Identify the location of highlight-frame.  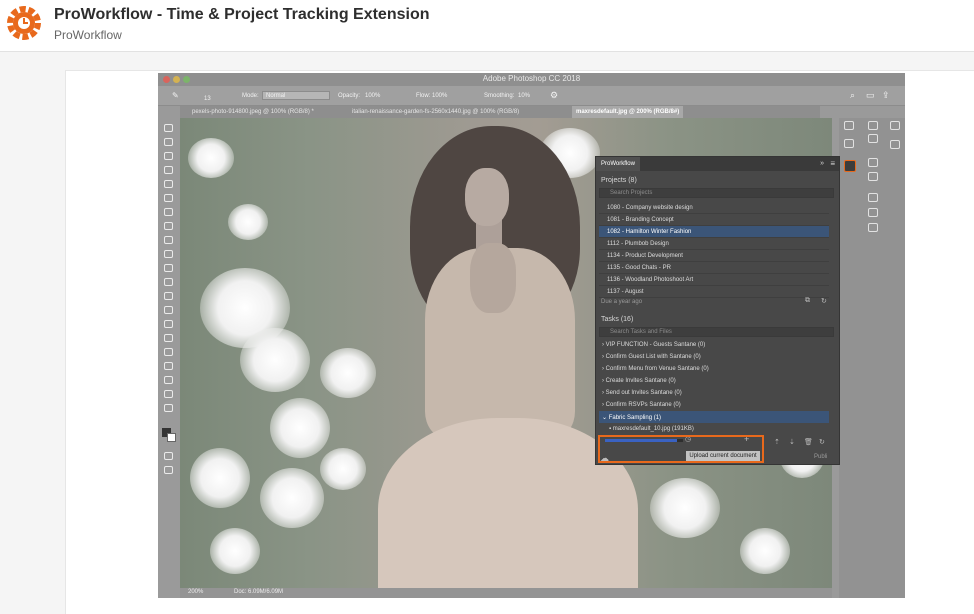
(681, 449).